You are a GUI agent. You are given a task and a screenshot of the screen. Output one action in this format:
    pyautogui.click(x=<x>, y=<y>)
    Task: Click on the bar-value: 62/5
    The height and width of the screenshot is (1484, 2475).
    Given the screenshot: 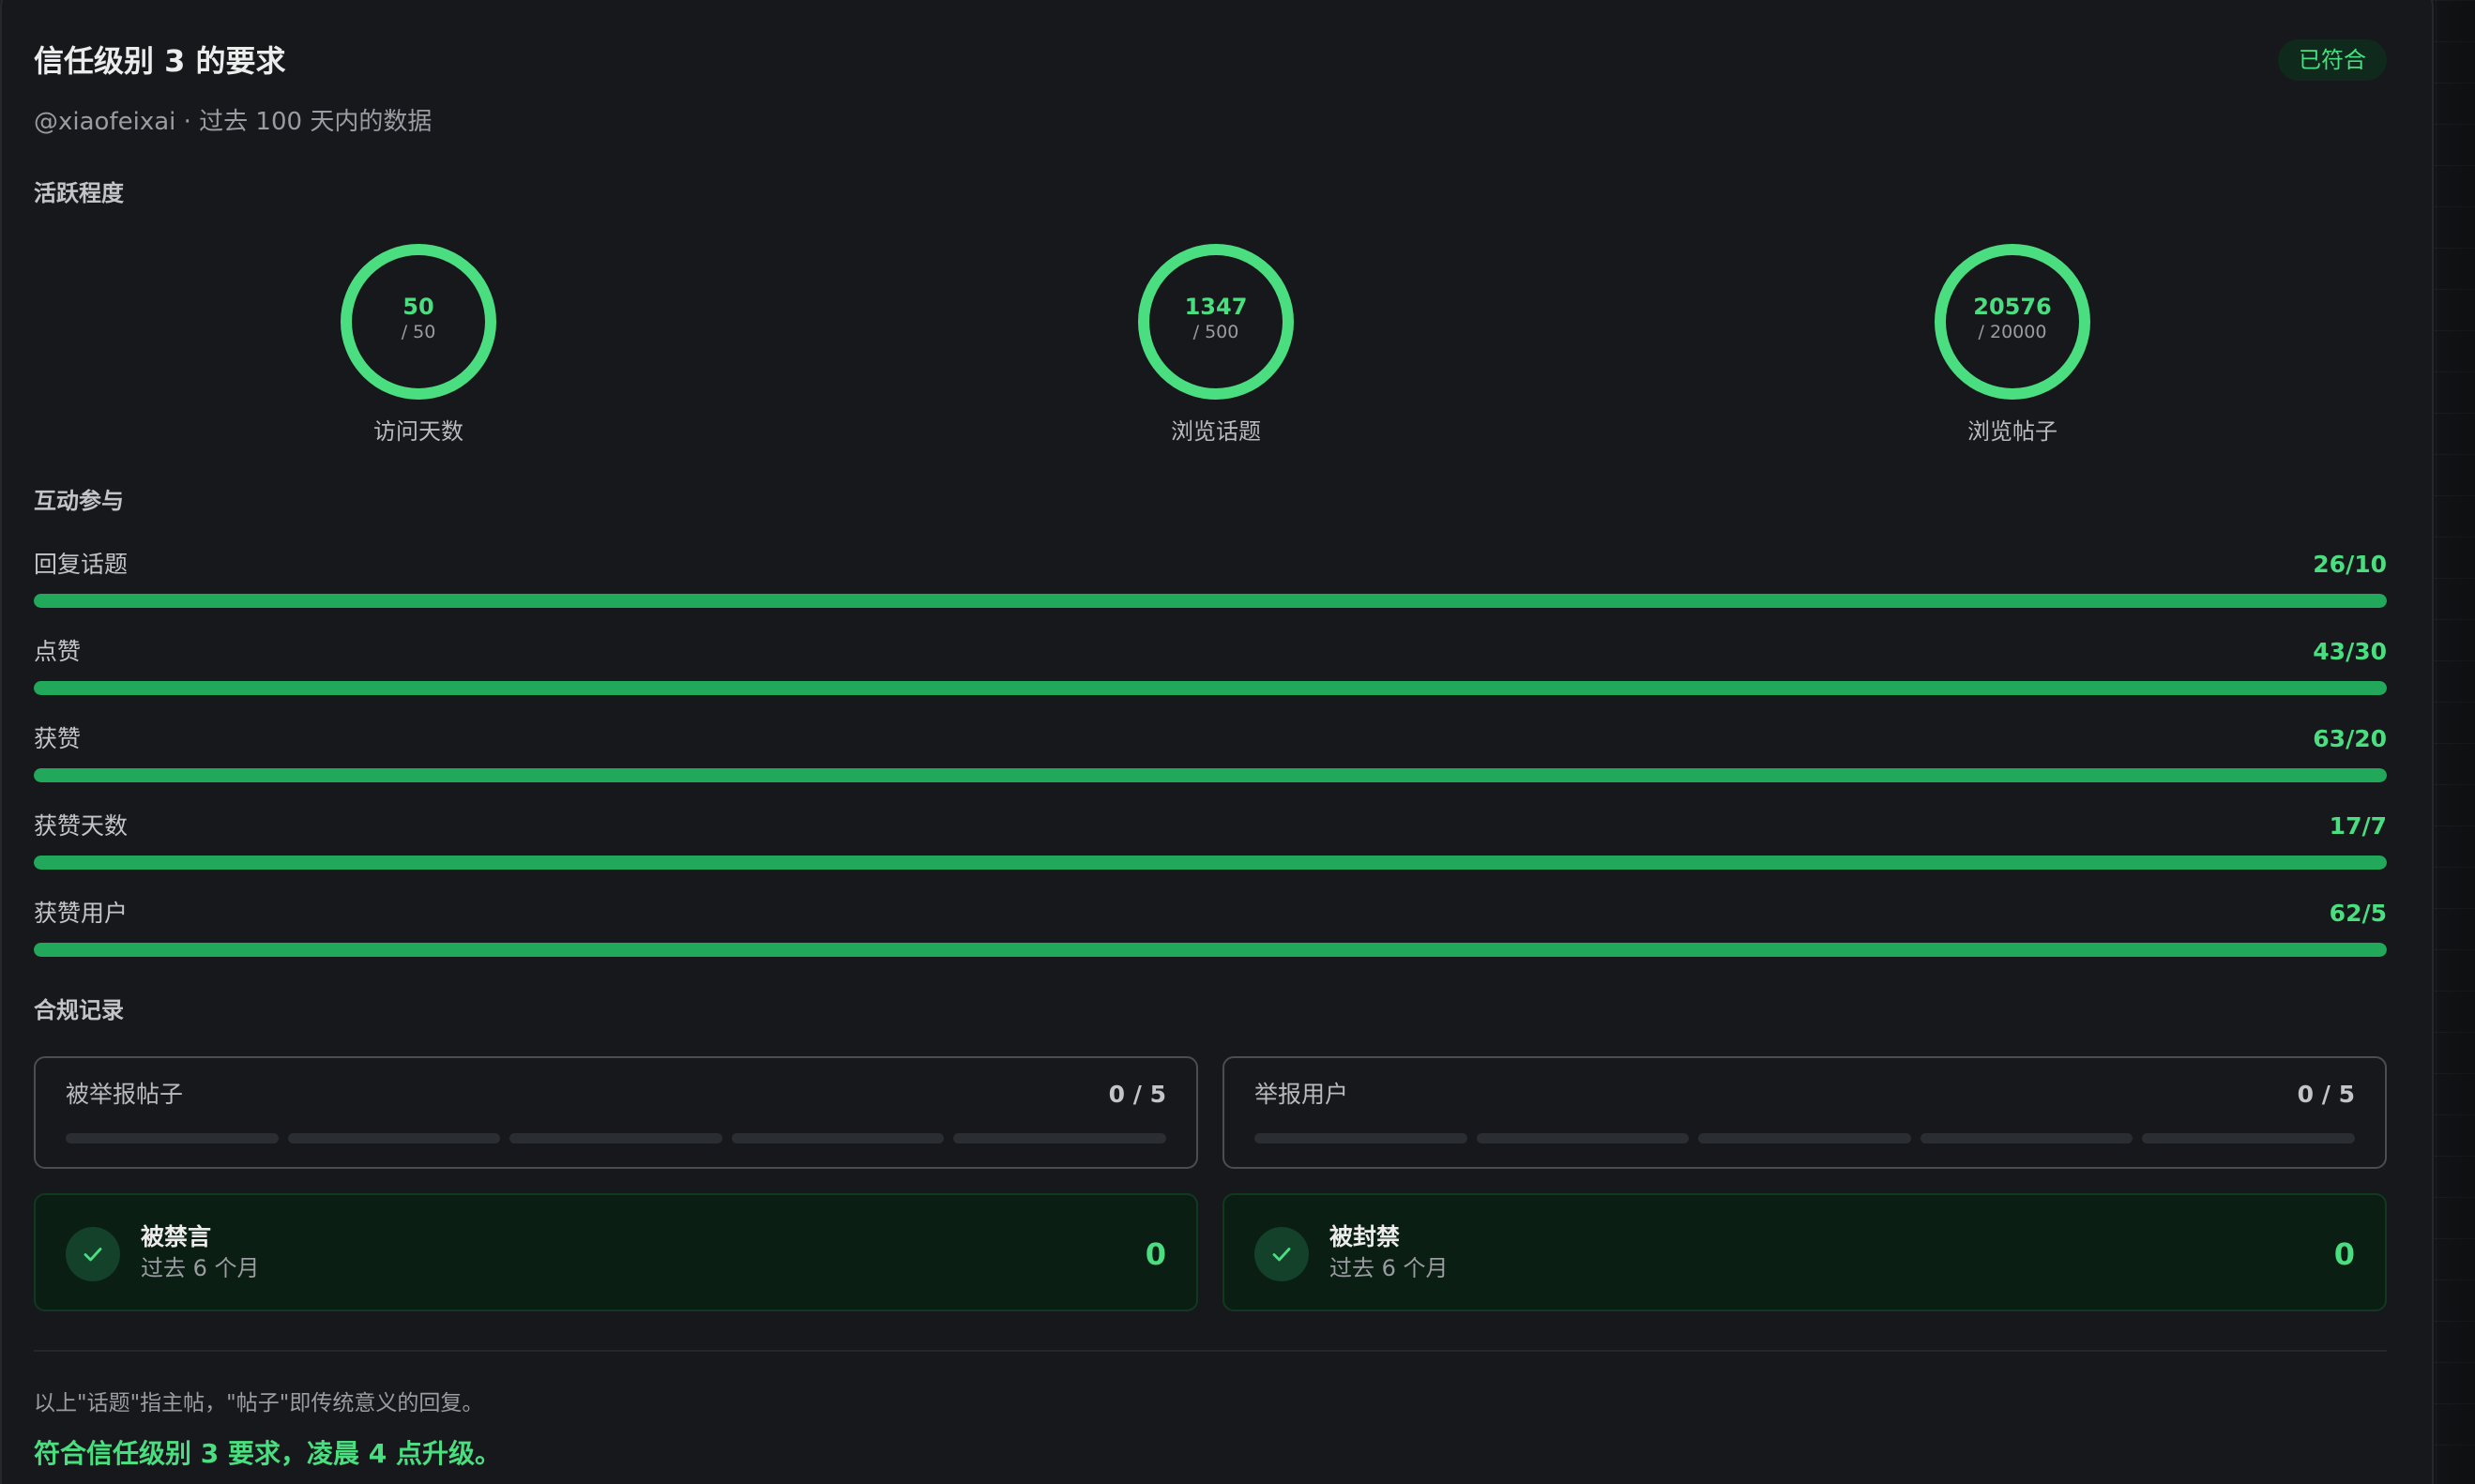 What is the action you would take?
    pyautogui.click(x=2358, y=914)
    